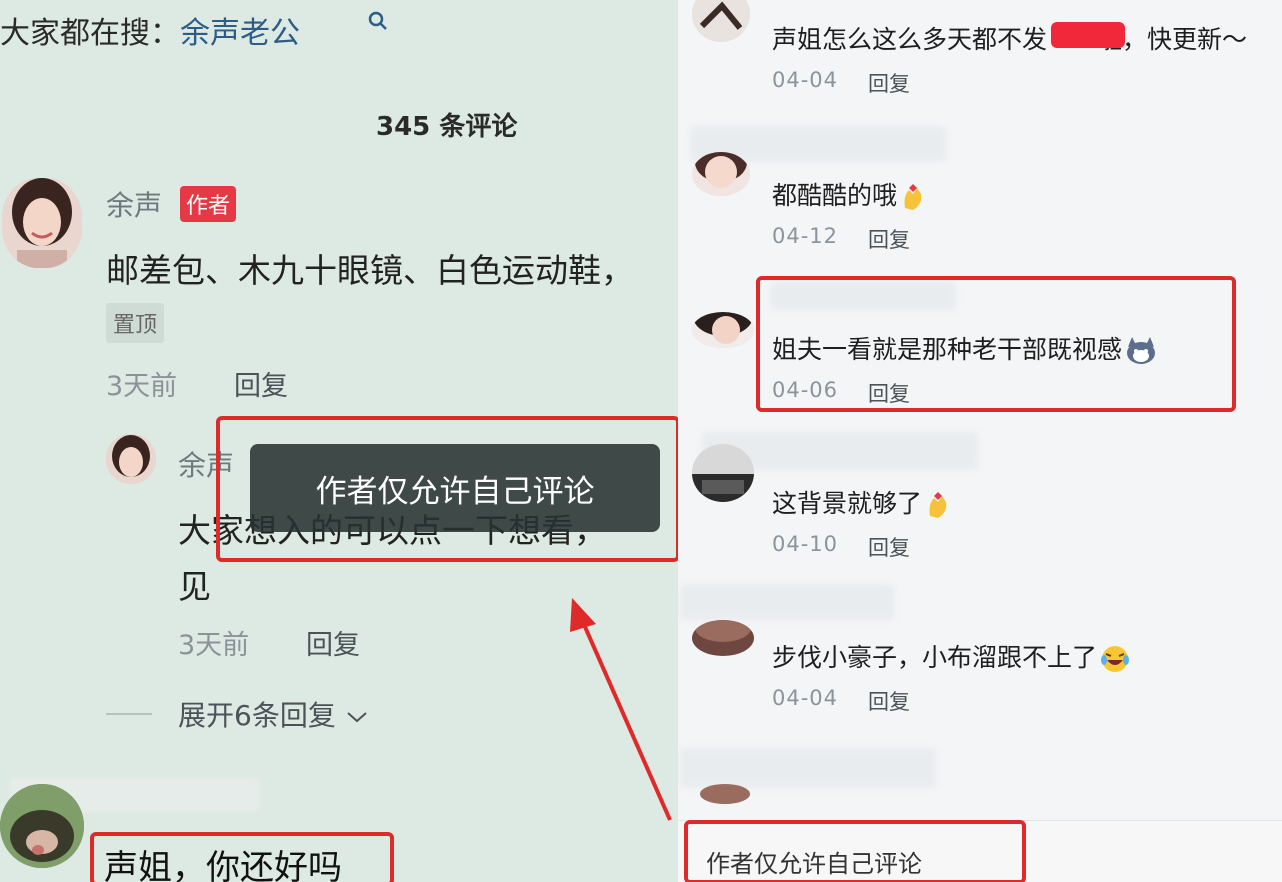  Describe the element at coordinates (370, 270) in the screenshot. I see `pinned-comment-text: 邮差包、木九十眼镜、白色运动鞋，` at that location.